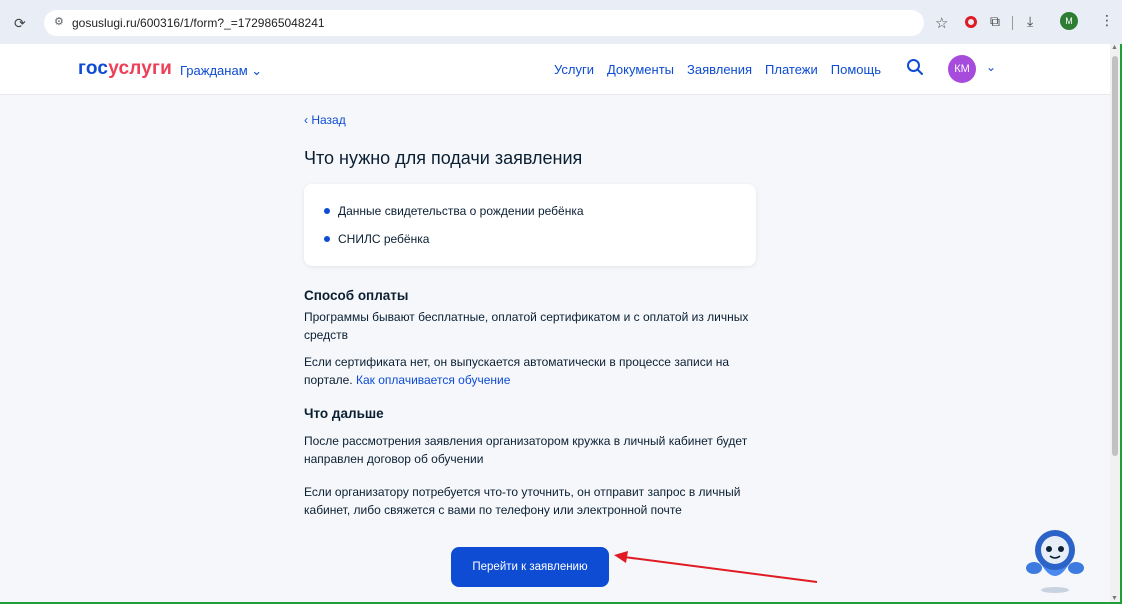 The height and width of the screenshot is (604, 1122). What do you see at coordinates (140, 68) in the screenshot?
I see `logo-part-uslugi: услуги` at bounding box center [140, 68].